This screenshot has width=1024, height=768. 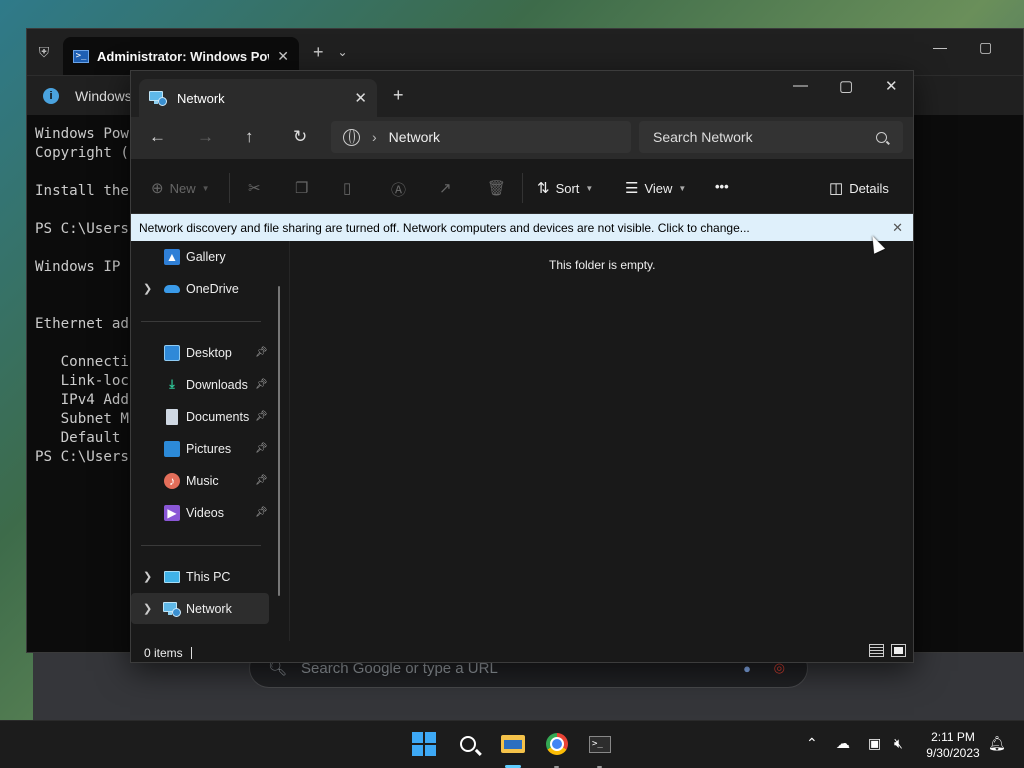 I want to click on powershell-icon: >_, so click(x=81, y=56).